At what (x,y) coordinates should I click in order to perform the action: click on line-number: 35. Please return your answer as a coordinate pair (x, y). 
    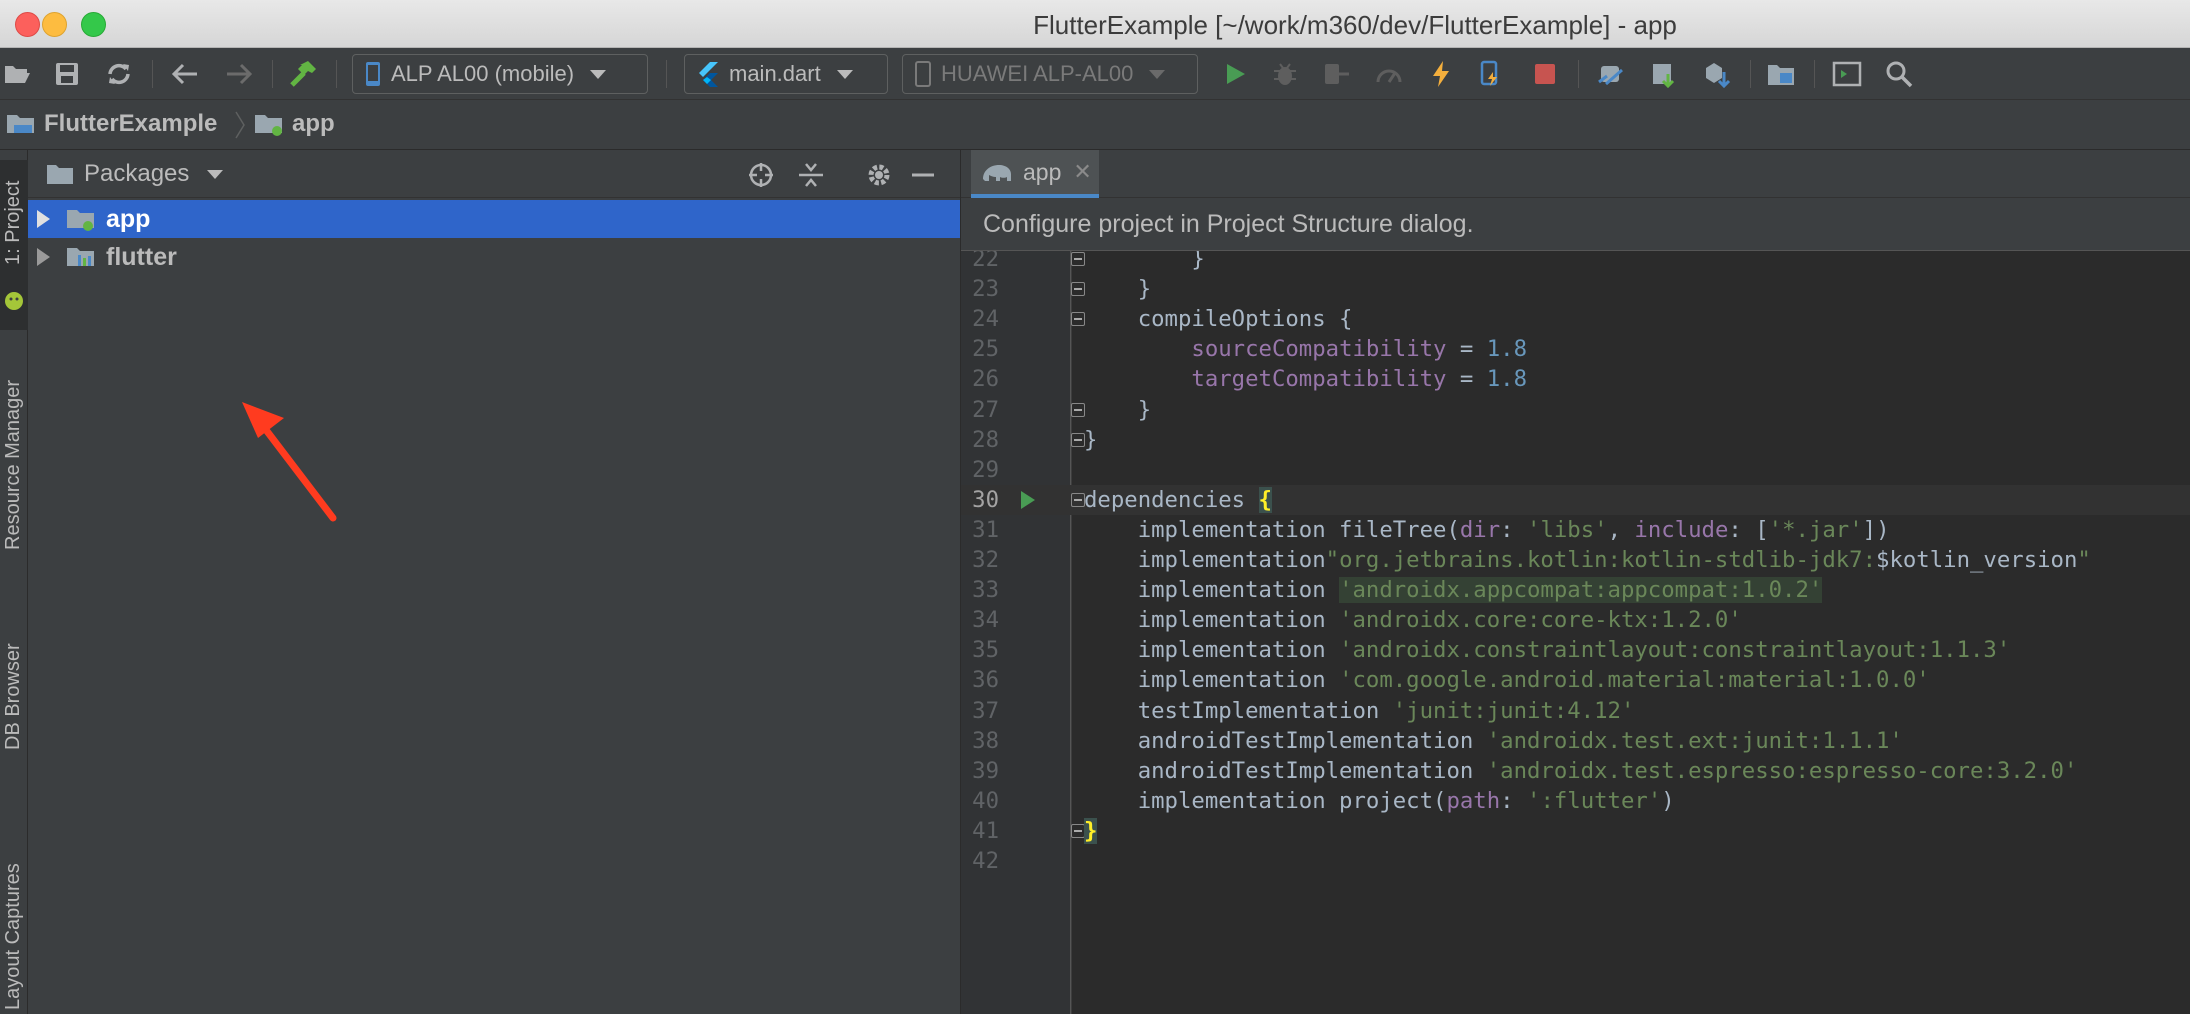
    Looking at the image, I should click on (985, 650).